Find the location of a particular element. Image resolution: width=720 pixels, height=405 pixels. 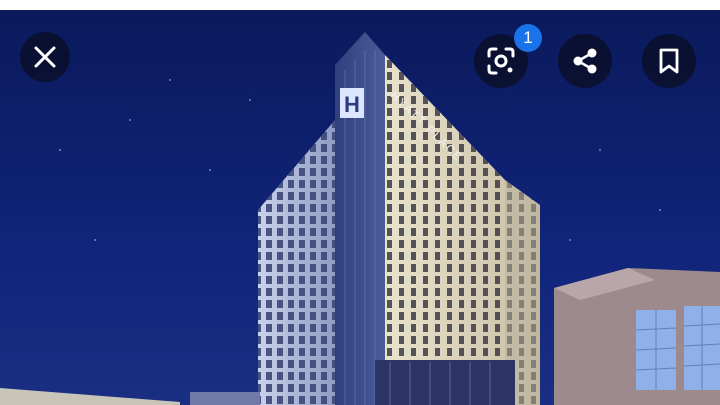

top-strip is located at coordinates (360, 5).